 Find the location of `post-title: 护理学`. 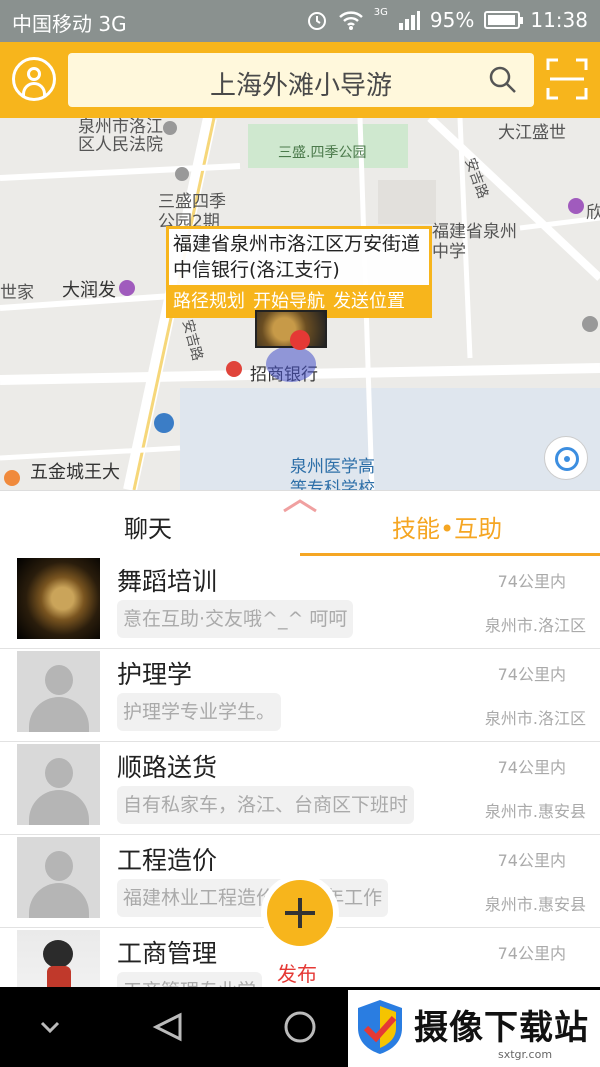

post-title: 护理学 is located at coordinates (155, 674).